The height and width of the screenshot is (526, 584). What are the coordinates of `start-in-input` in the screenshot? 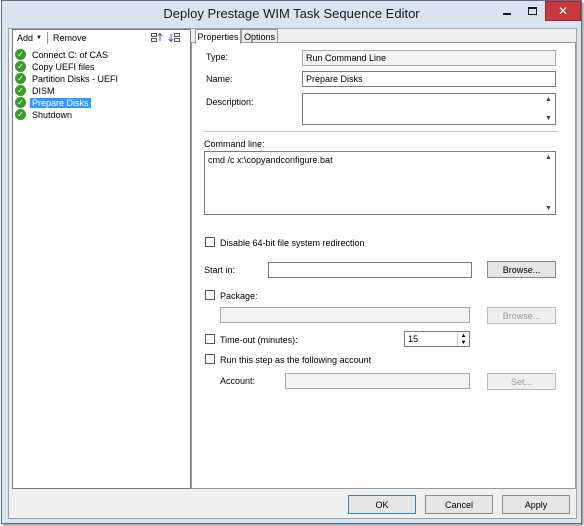 It's located at (370, 270).